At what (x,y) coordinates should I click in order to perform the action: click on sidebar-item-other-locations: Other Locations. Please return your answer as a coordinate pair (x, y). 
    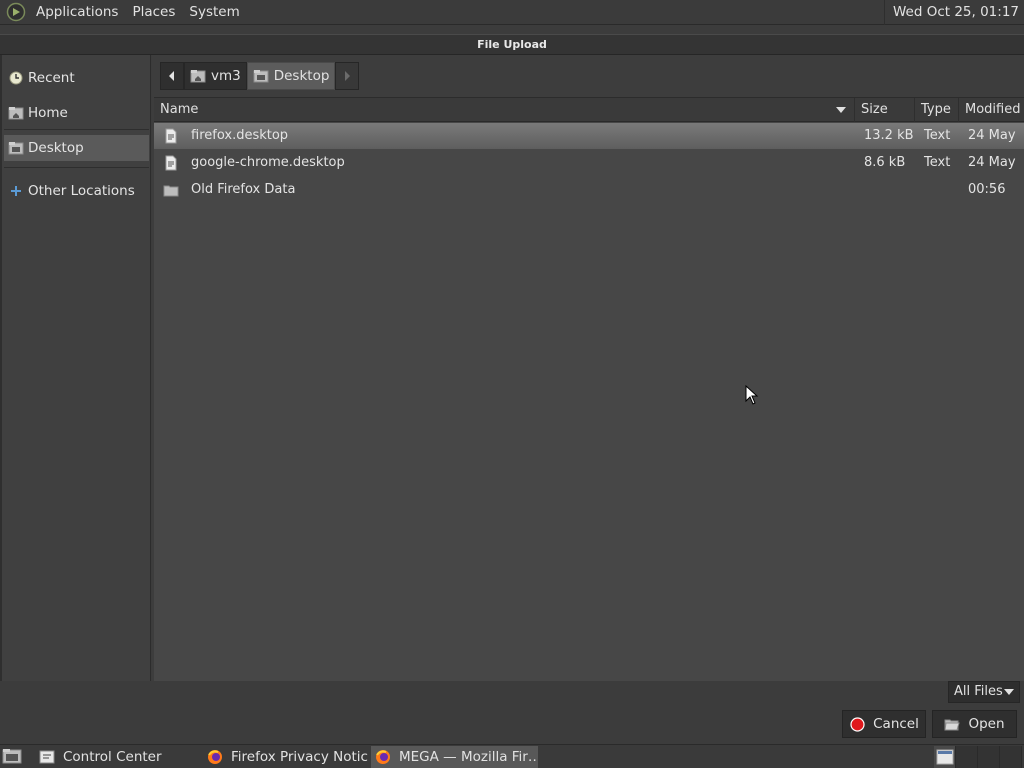
    Looking at the image, I should click on (76, 191).